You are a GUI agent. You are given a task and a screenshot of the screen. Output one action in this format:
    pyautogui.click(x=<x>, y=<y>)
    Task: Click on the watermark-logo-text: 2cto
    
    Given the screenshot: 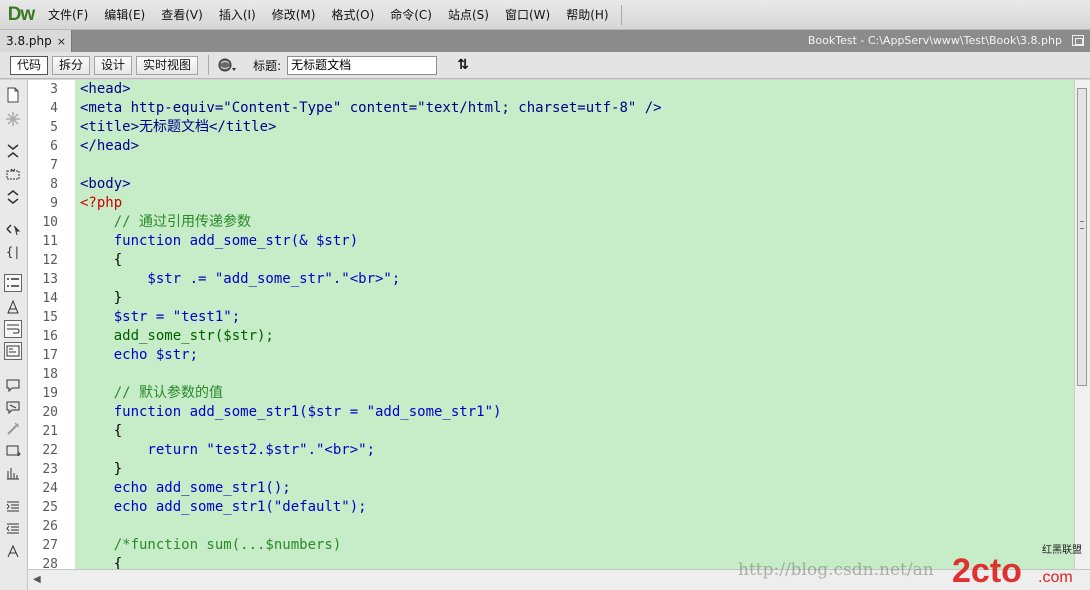 What is the action you would take?
    pyautogui.click(x=987, y=569)
    